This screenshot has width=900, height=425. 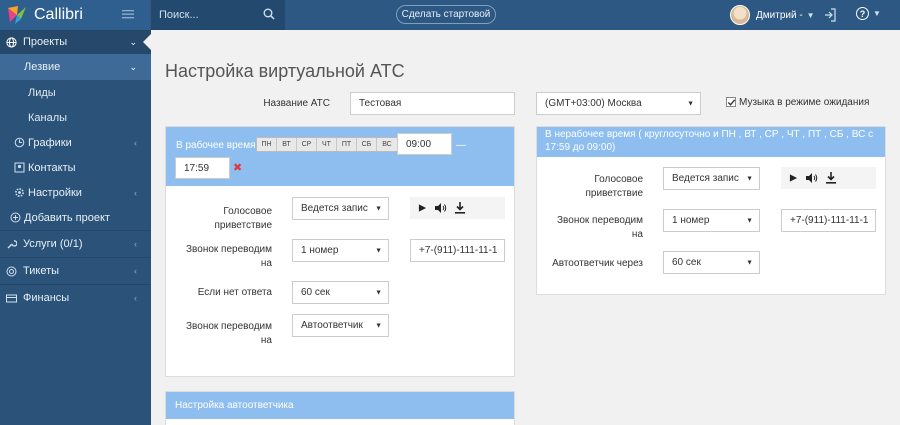 What do you see at coordinates (53, 244) in the screenshot?
I see `sidebar-item-label: Услуги (0/1)` at bounding box center [53, 244].